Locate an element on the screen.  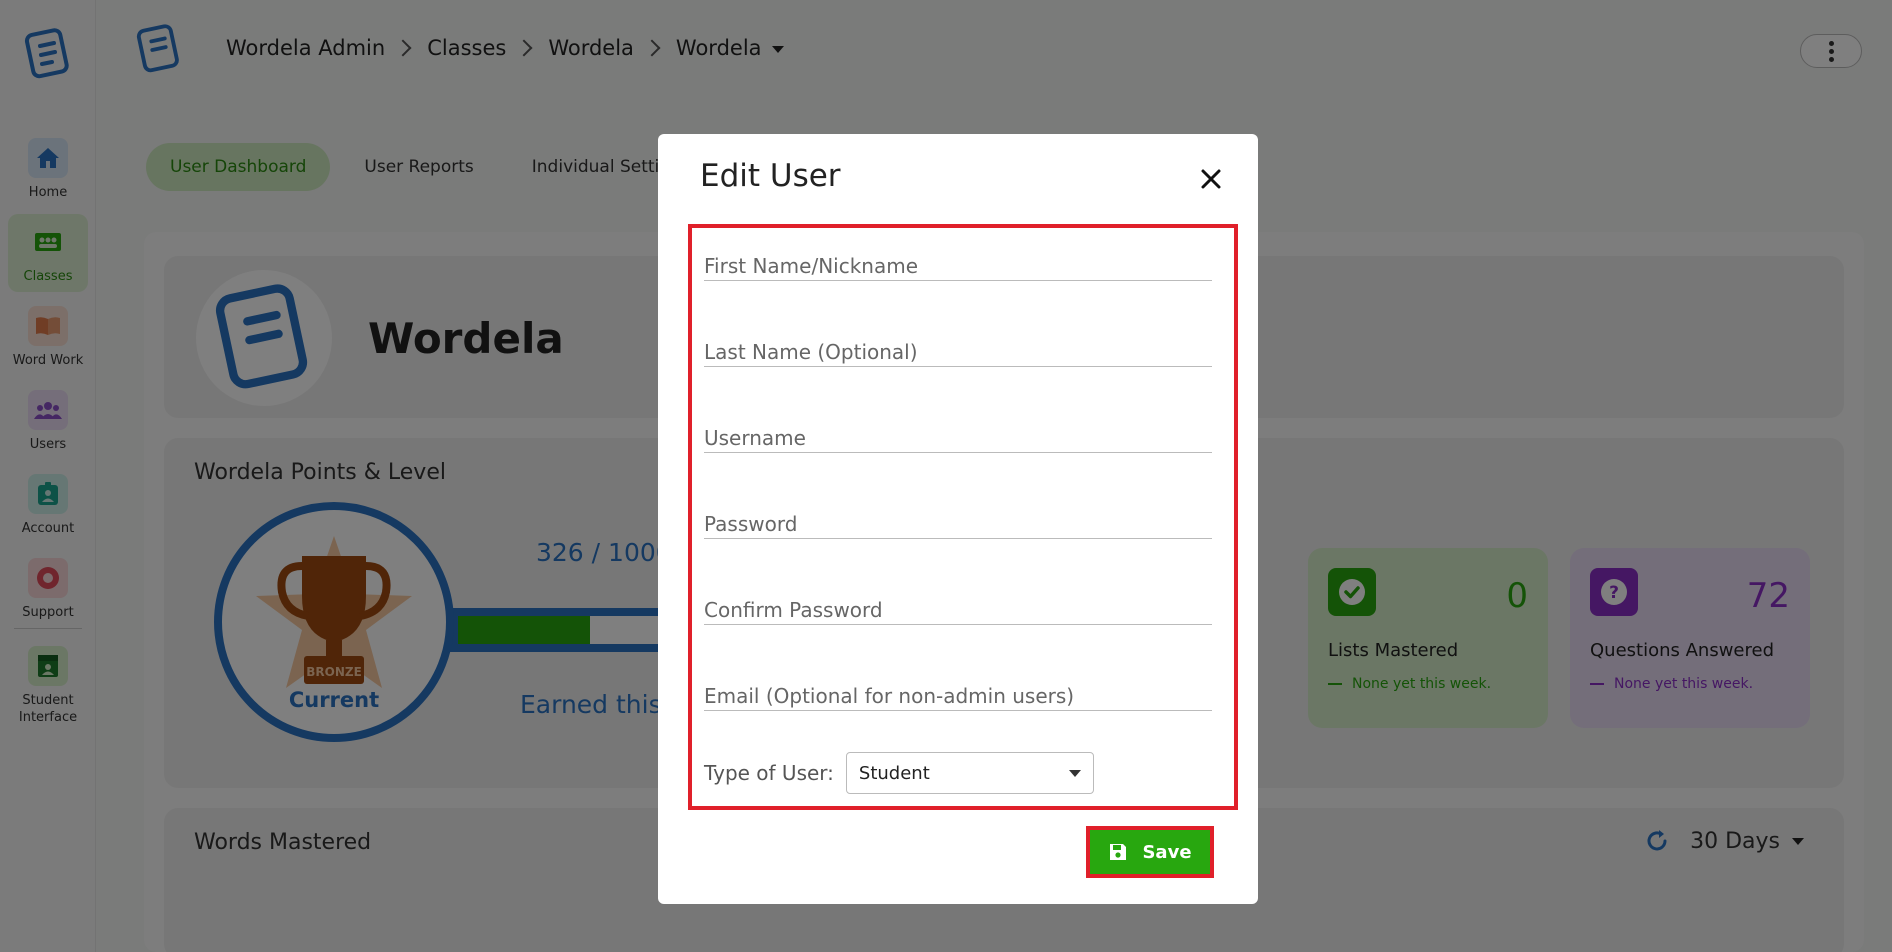
email-field is located at coordinates (958, 697).